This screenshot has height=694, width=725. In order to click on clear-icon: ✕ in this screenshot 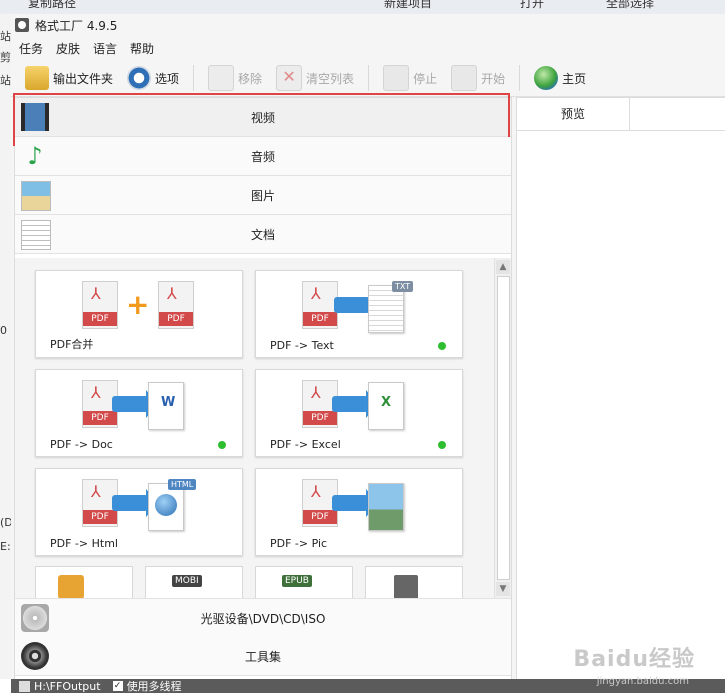, I will do `click(289, 78)`.